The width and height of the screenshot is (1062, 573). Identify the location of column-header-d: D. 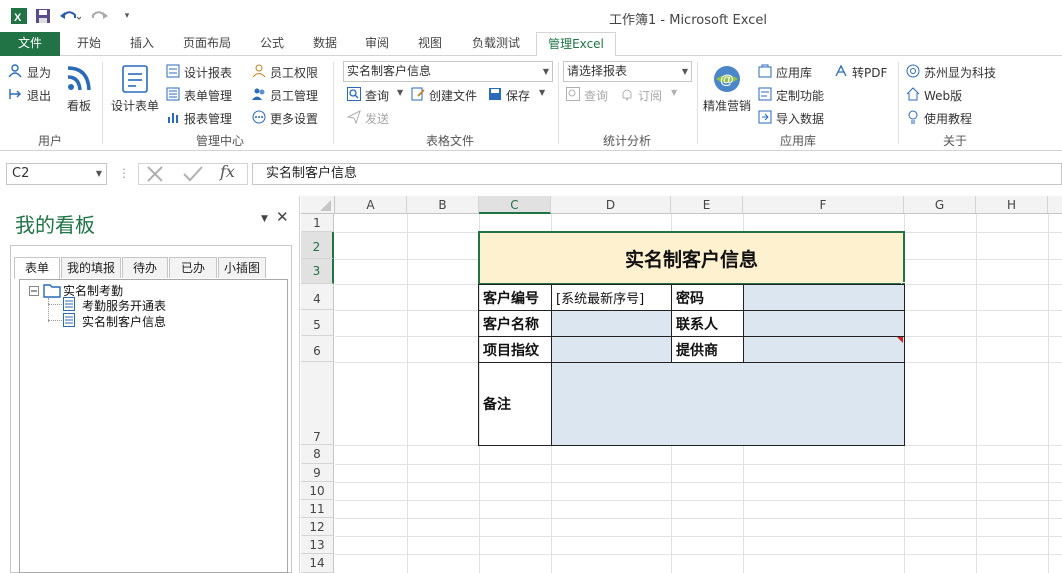
(611, 205).